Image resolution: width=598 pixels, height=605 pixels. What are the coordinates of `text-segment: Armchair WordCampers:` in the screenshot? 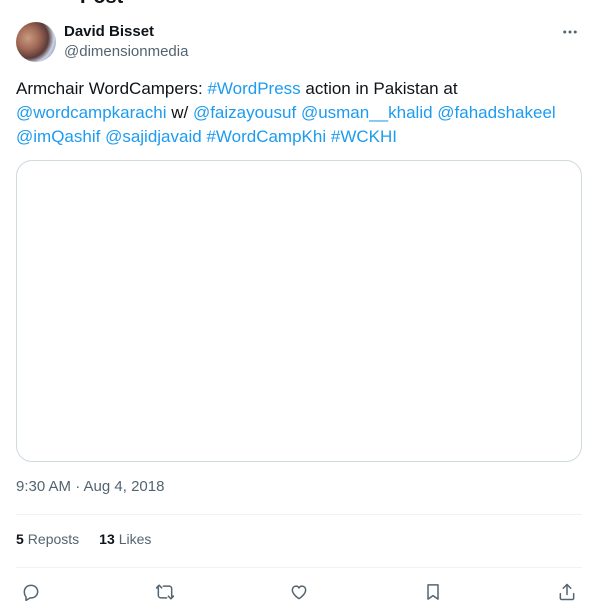 It's located at (112, 88).